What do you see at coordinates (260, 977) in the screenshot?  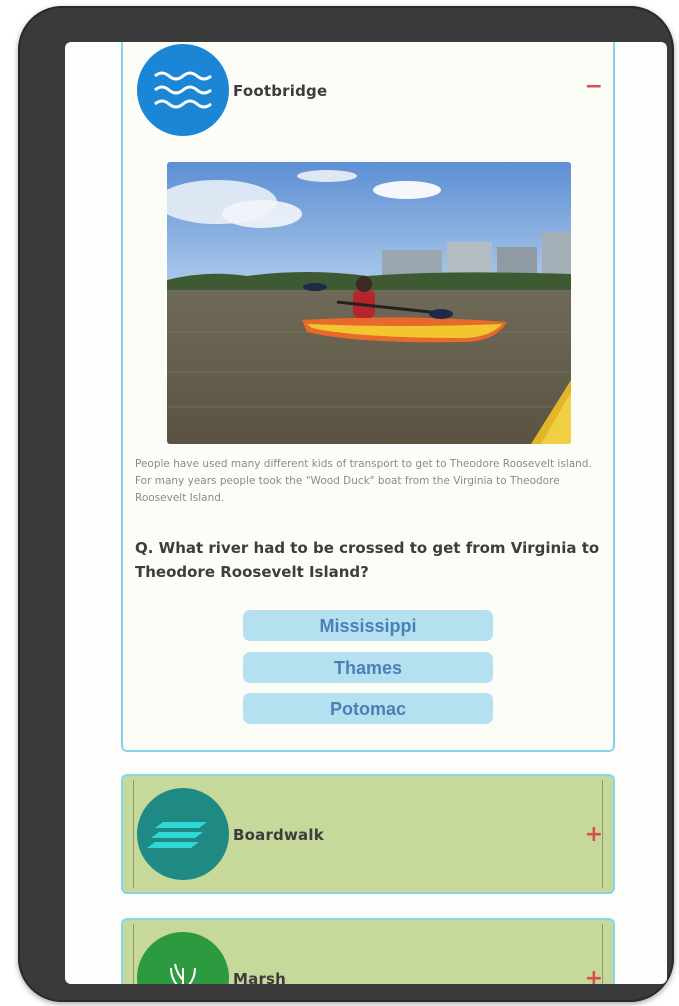 I see `section-title: Marsh` at bounding box center [260, 977].